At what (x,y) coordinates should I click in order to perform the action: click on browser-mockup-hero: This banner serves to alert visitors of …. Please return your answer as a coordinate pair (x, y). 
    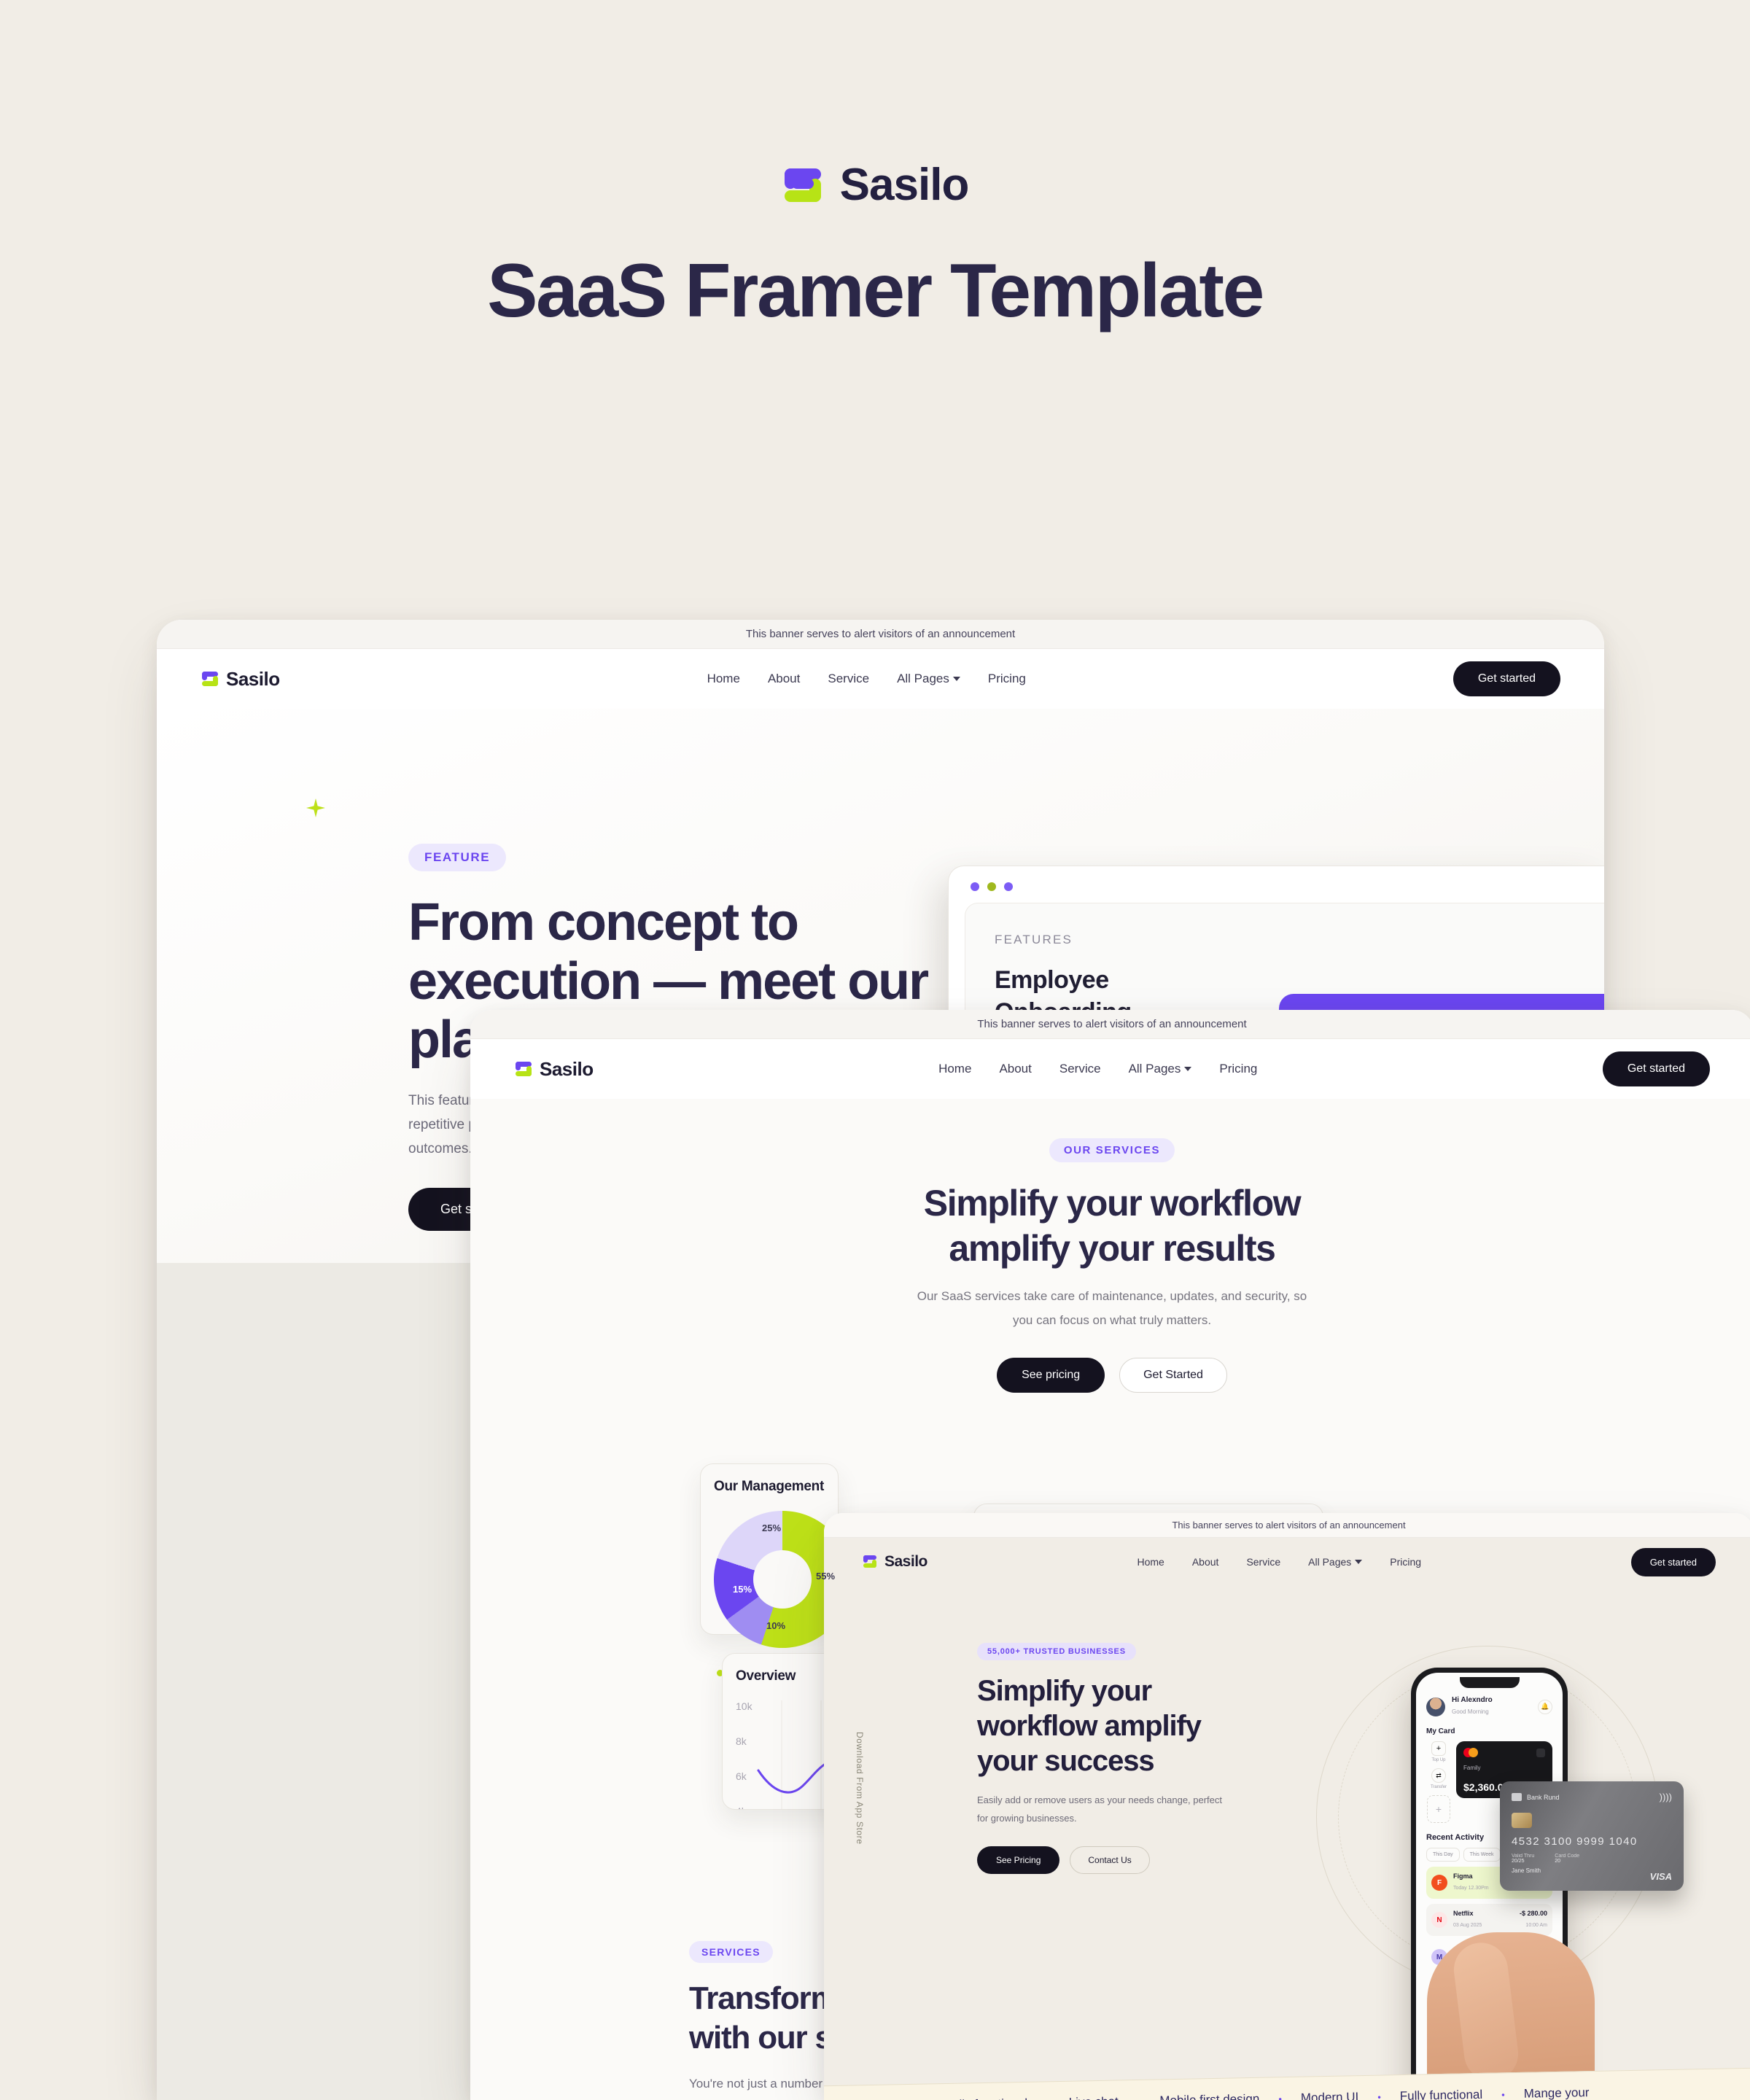
    Looking at the image, I should click on (1287, 1806).